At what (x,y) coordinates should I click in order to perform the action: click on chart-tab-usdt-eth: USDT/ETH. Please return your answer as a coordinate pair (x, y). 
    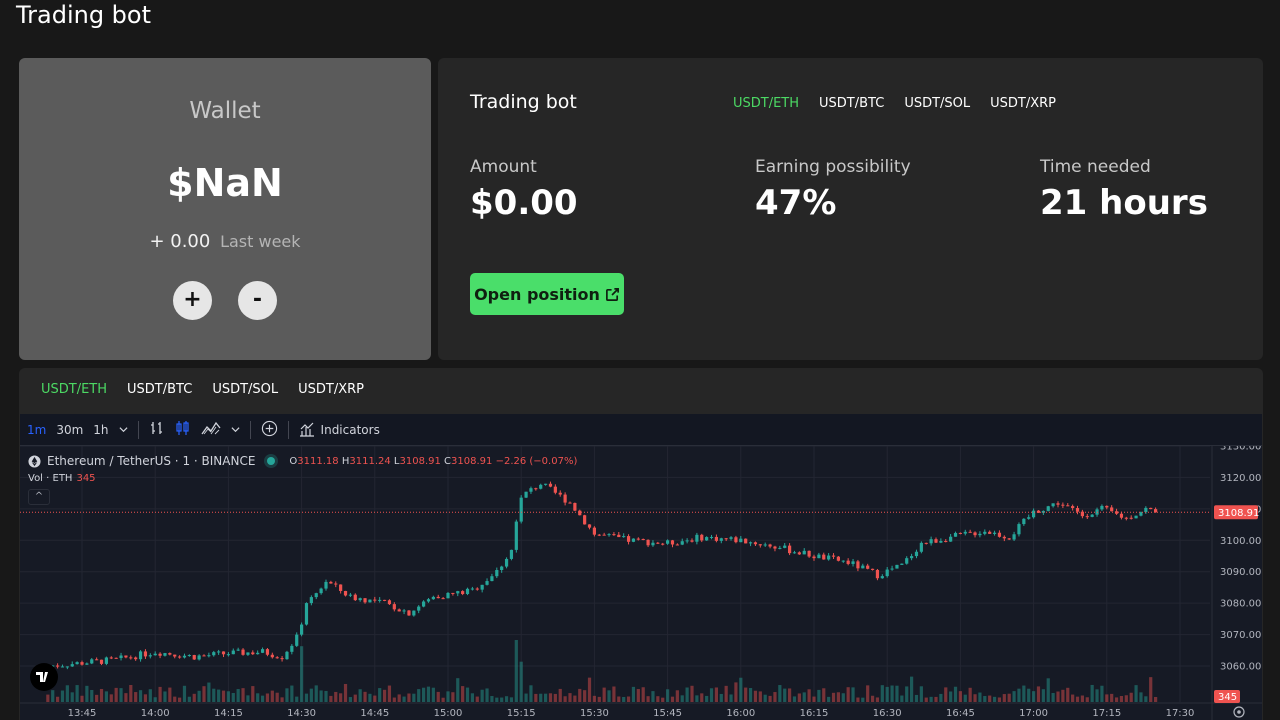
    Looking at the image, I should click on (74, 389).